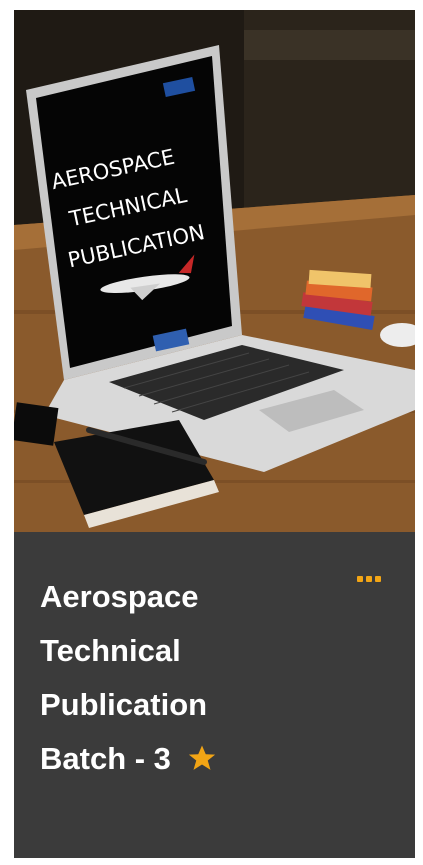 Image resolution: width=423 pixels, height=865 pixels. I want to click on course-title-line: Aerospace, so click(119, 596).